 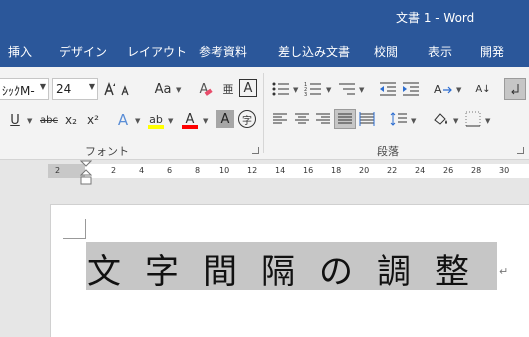 What do you see at coordinates (420, 170) in the screenshot?
I see `ruler-tick: 24` at bounding box center [420, 170].